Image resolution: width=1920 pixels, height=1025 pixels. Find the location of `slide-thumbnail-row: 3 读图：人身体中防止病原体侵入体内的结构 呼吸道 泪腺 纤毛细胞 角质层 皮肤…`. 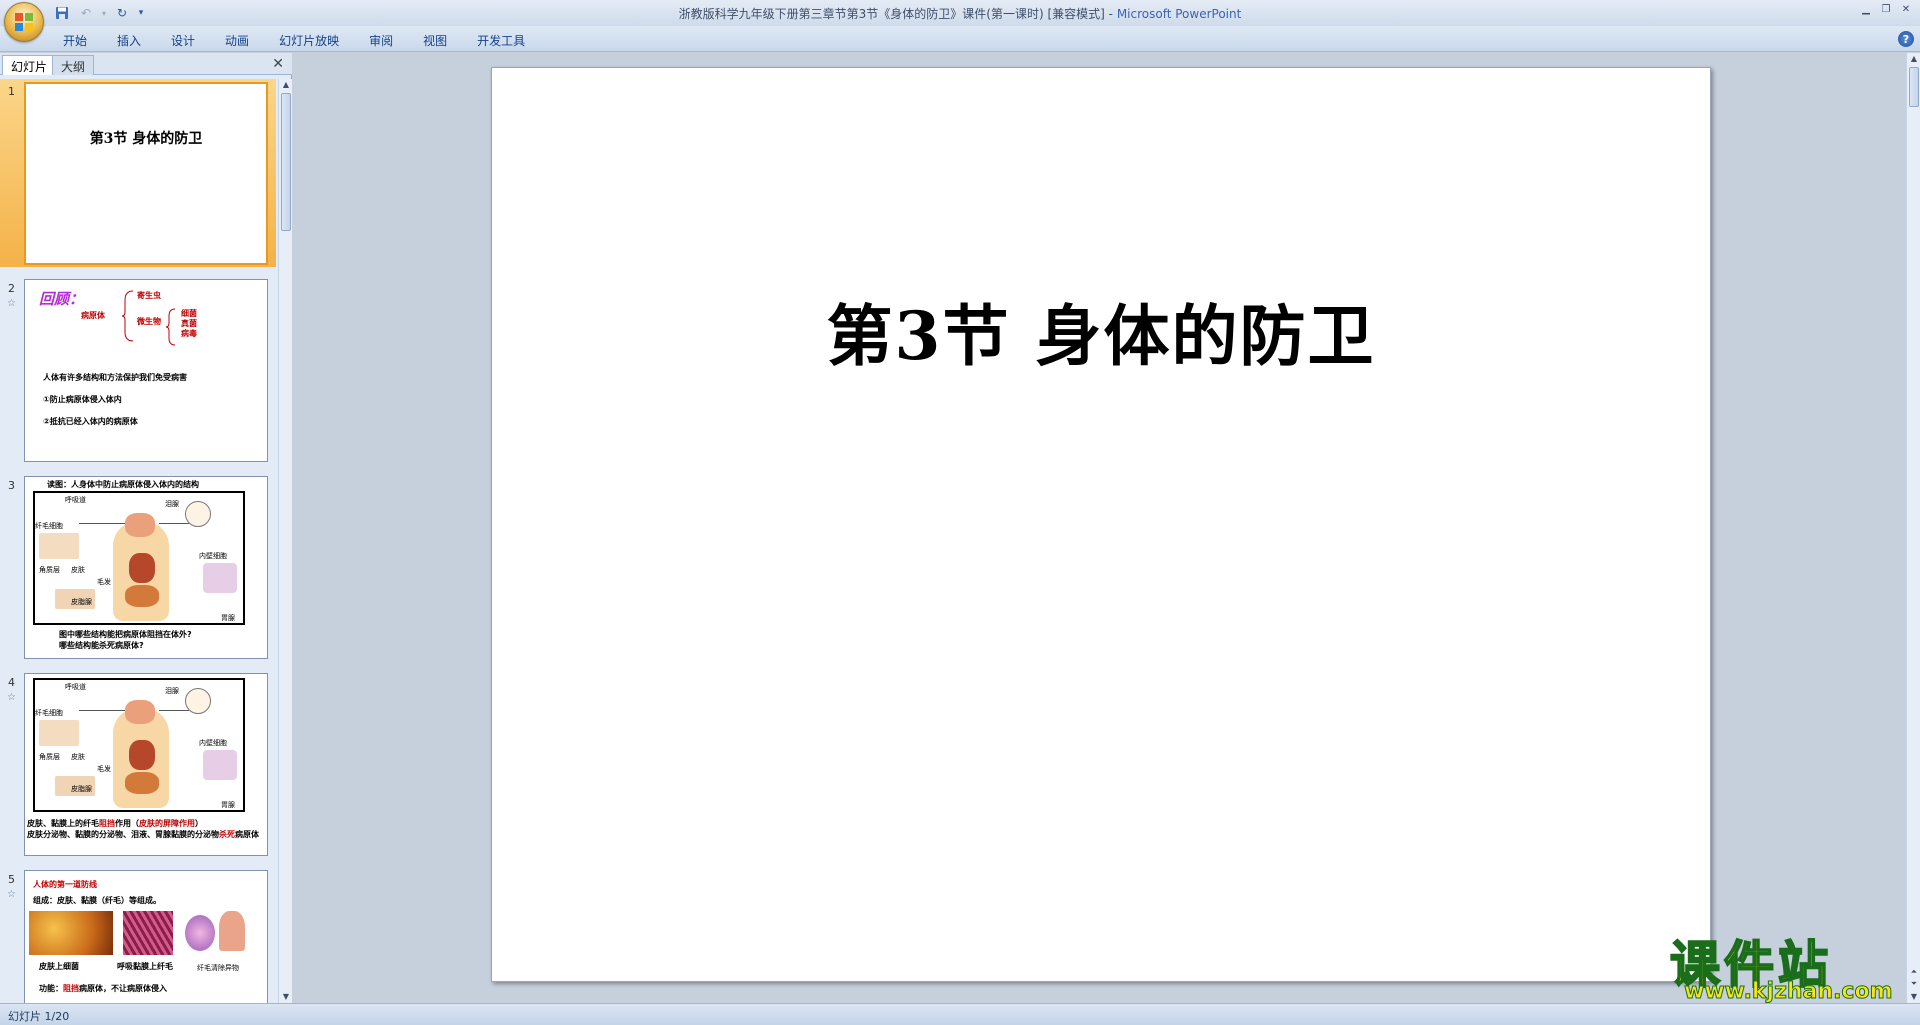

slide-thumbnail-row: 3 读图：人身体中防止病原体侵入体内的结构 呼吸道 泪腺 纤毛细胞 角质层 皮肤… is located at coordinates (138, 567).